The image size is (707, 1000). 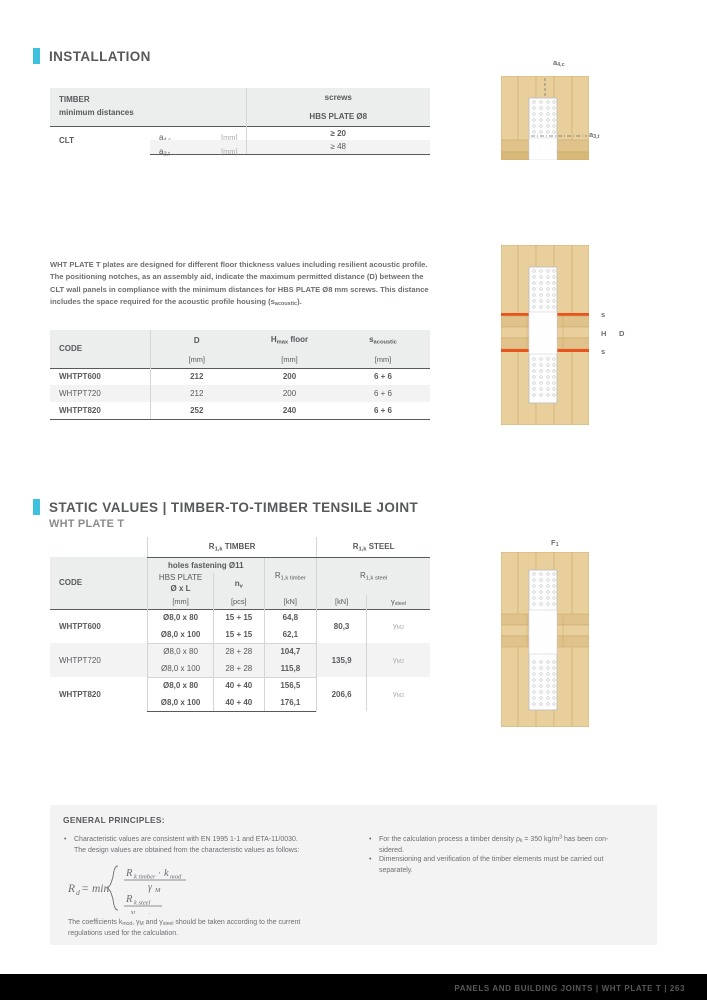 What do you see at coordinates (74, 100) in the screenshot?
I see `header-timber-line1: TIMBER` at bounding box center [74, 100].